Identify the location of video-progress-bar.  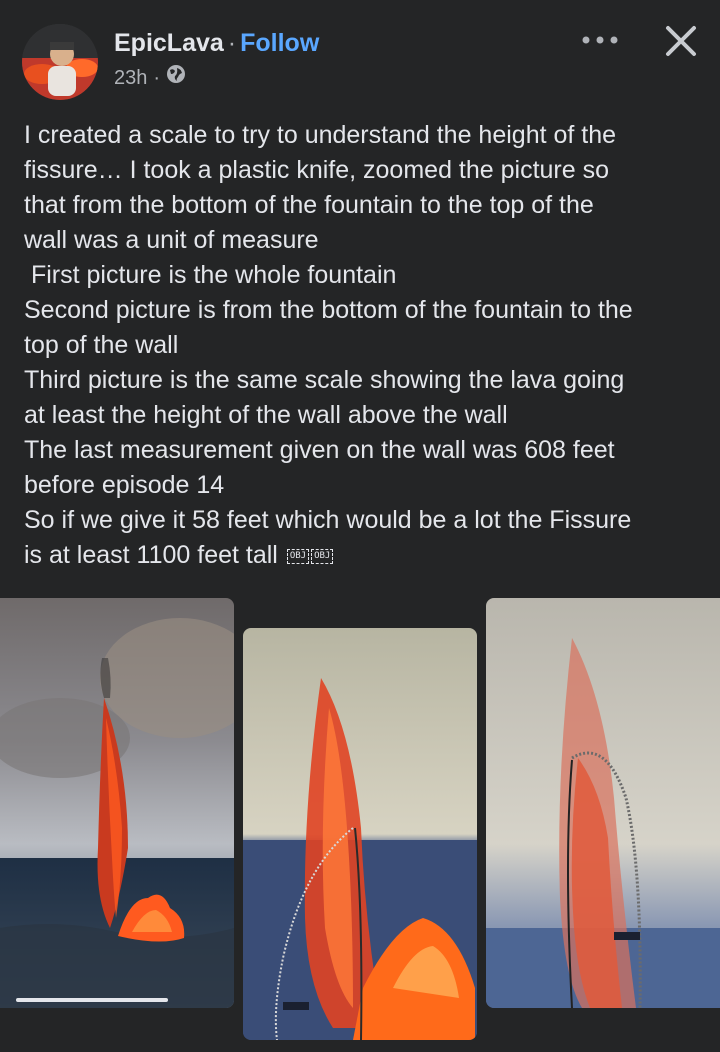
(92, 1000).